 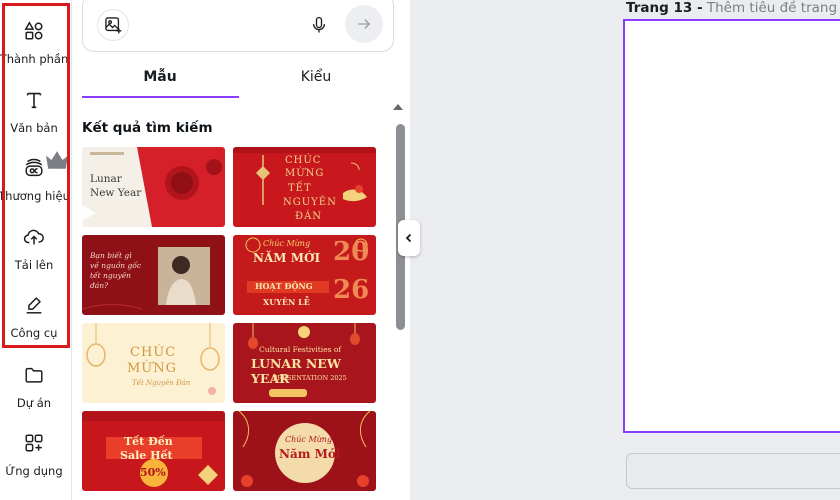 I want to click on rail-item-brand: Thương hiệu, so click(x=35, y=186).